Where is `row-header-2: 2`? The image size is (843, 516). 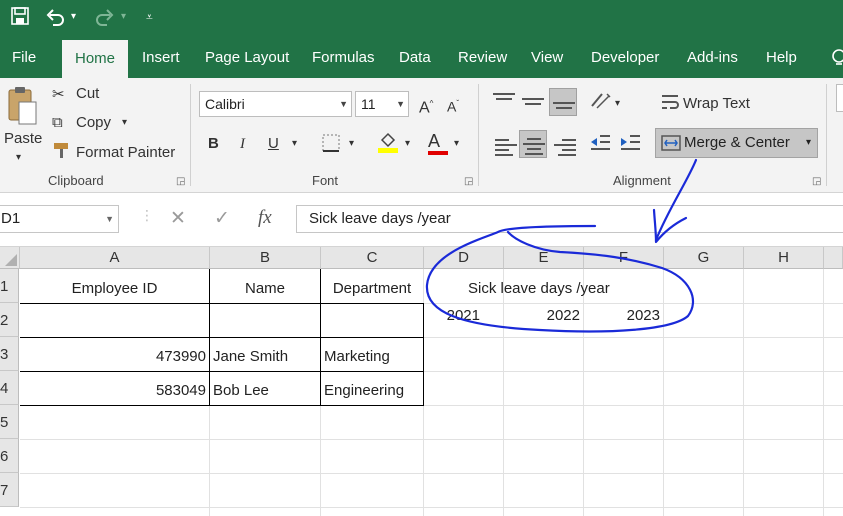
row-header-2: 2 is located at coordinates (9, 320).